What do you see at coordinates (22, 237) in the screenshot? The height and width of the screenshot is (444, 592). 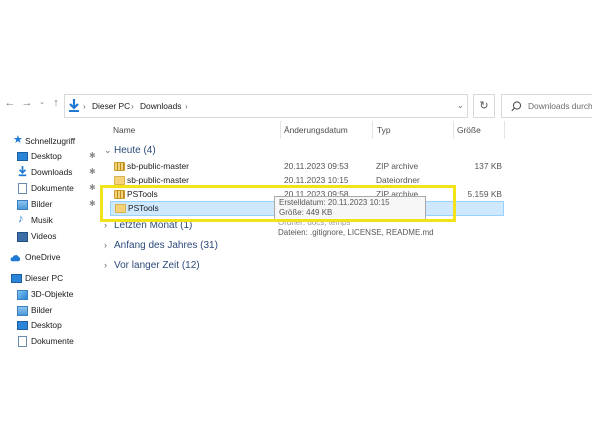 I see `video-icon` at bounding box center [22, 237].